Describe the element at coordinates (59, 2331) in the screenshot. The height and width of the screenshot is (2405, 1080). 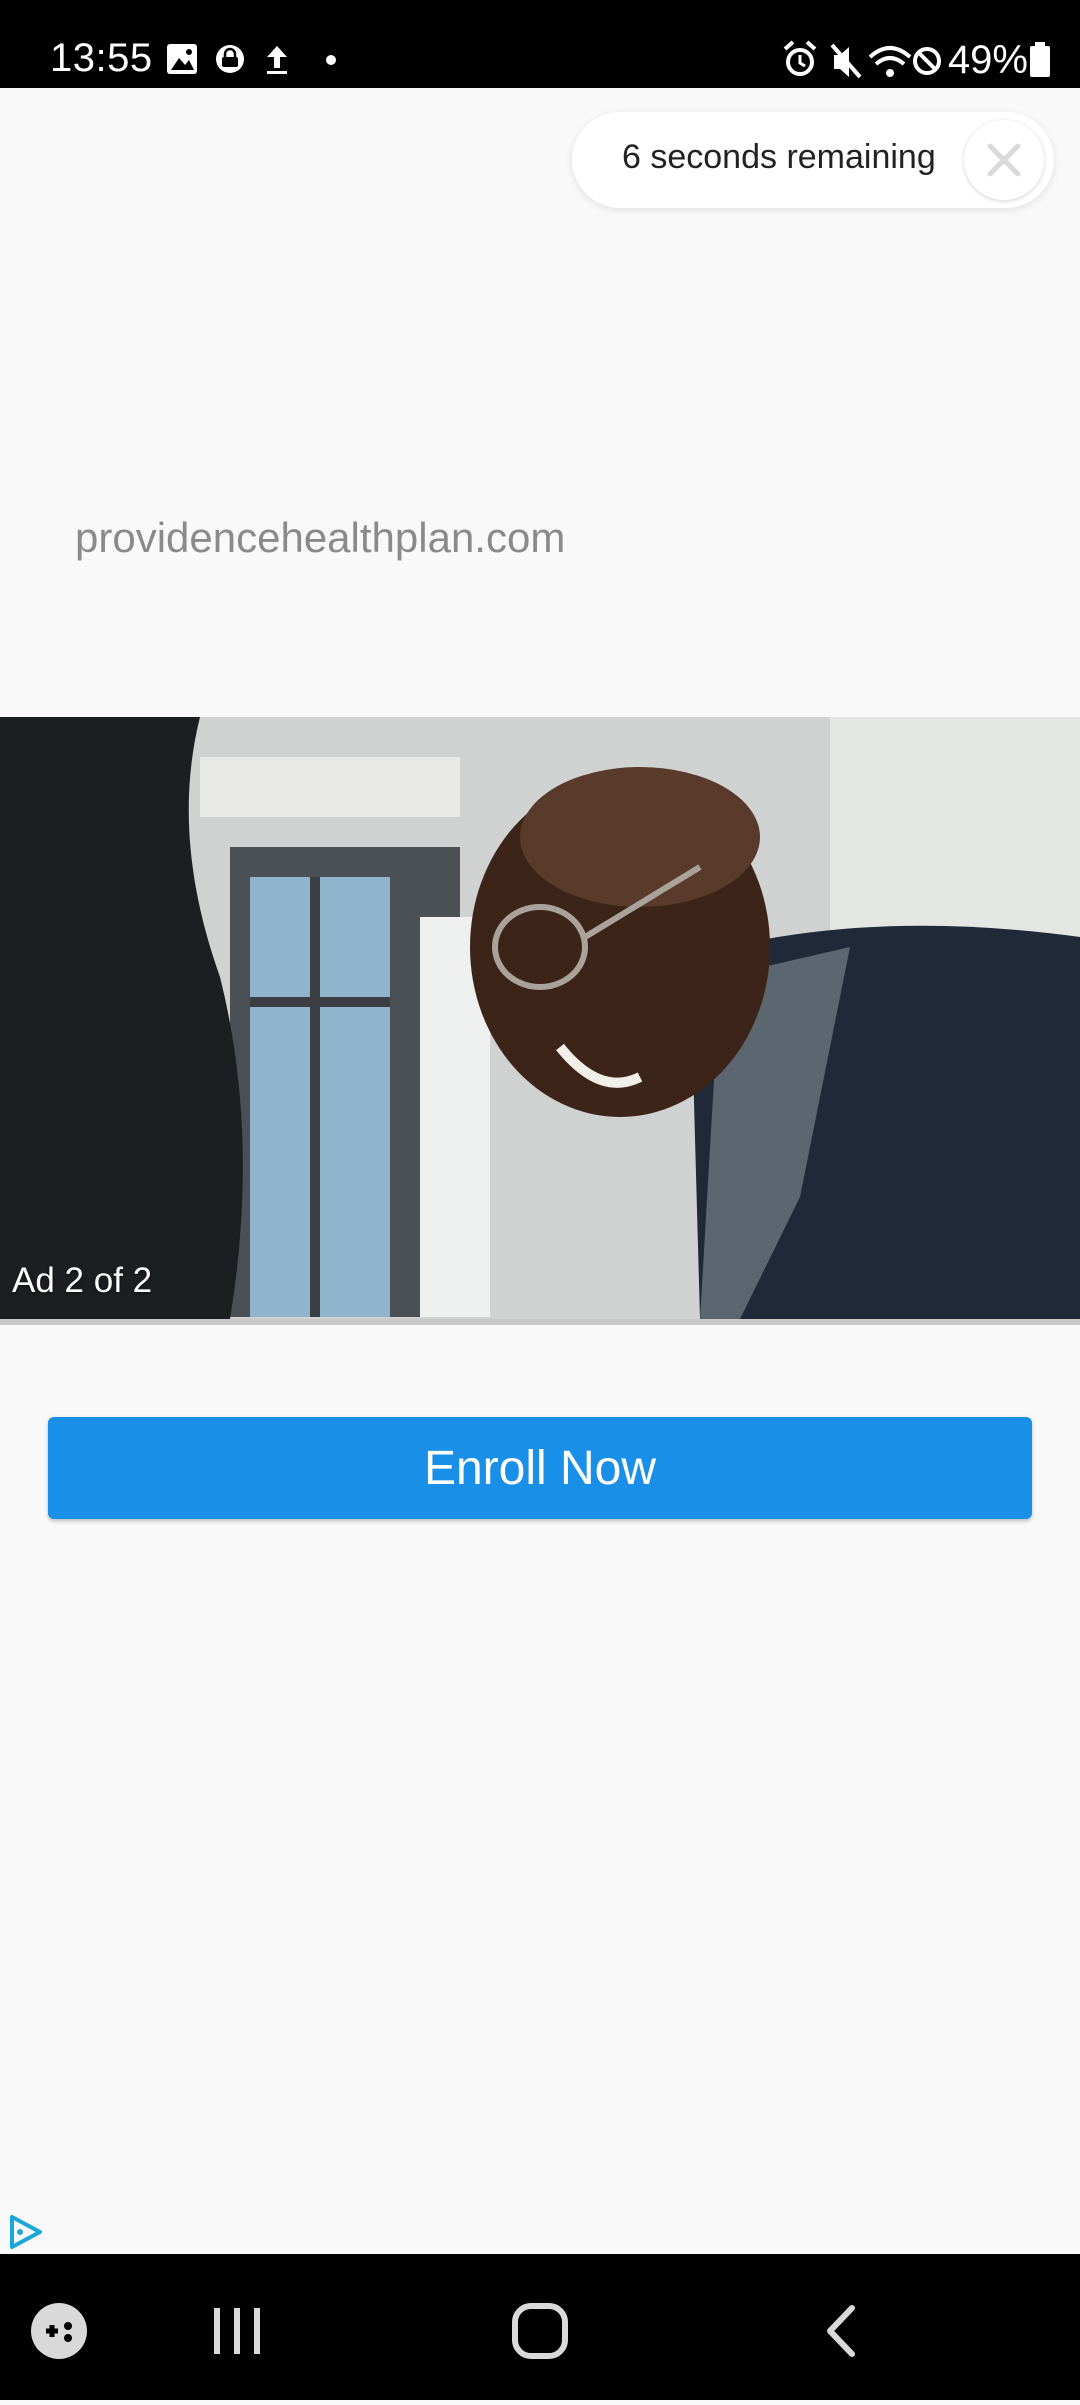
I see `game-launcher-icon` at that location.